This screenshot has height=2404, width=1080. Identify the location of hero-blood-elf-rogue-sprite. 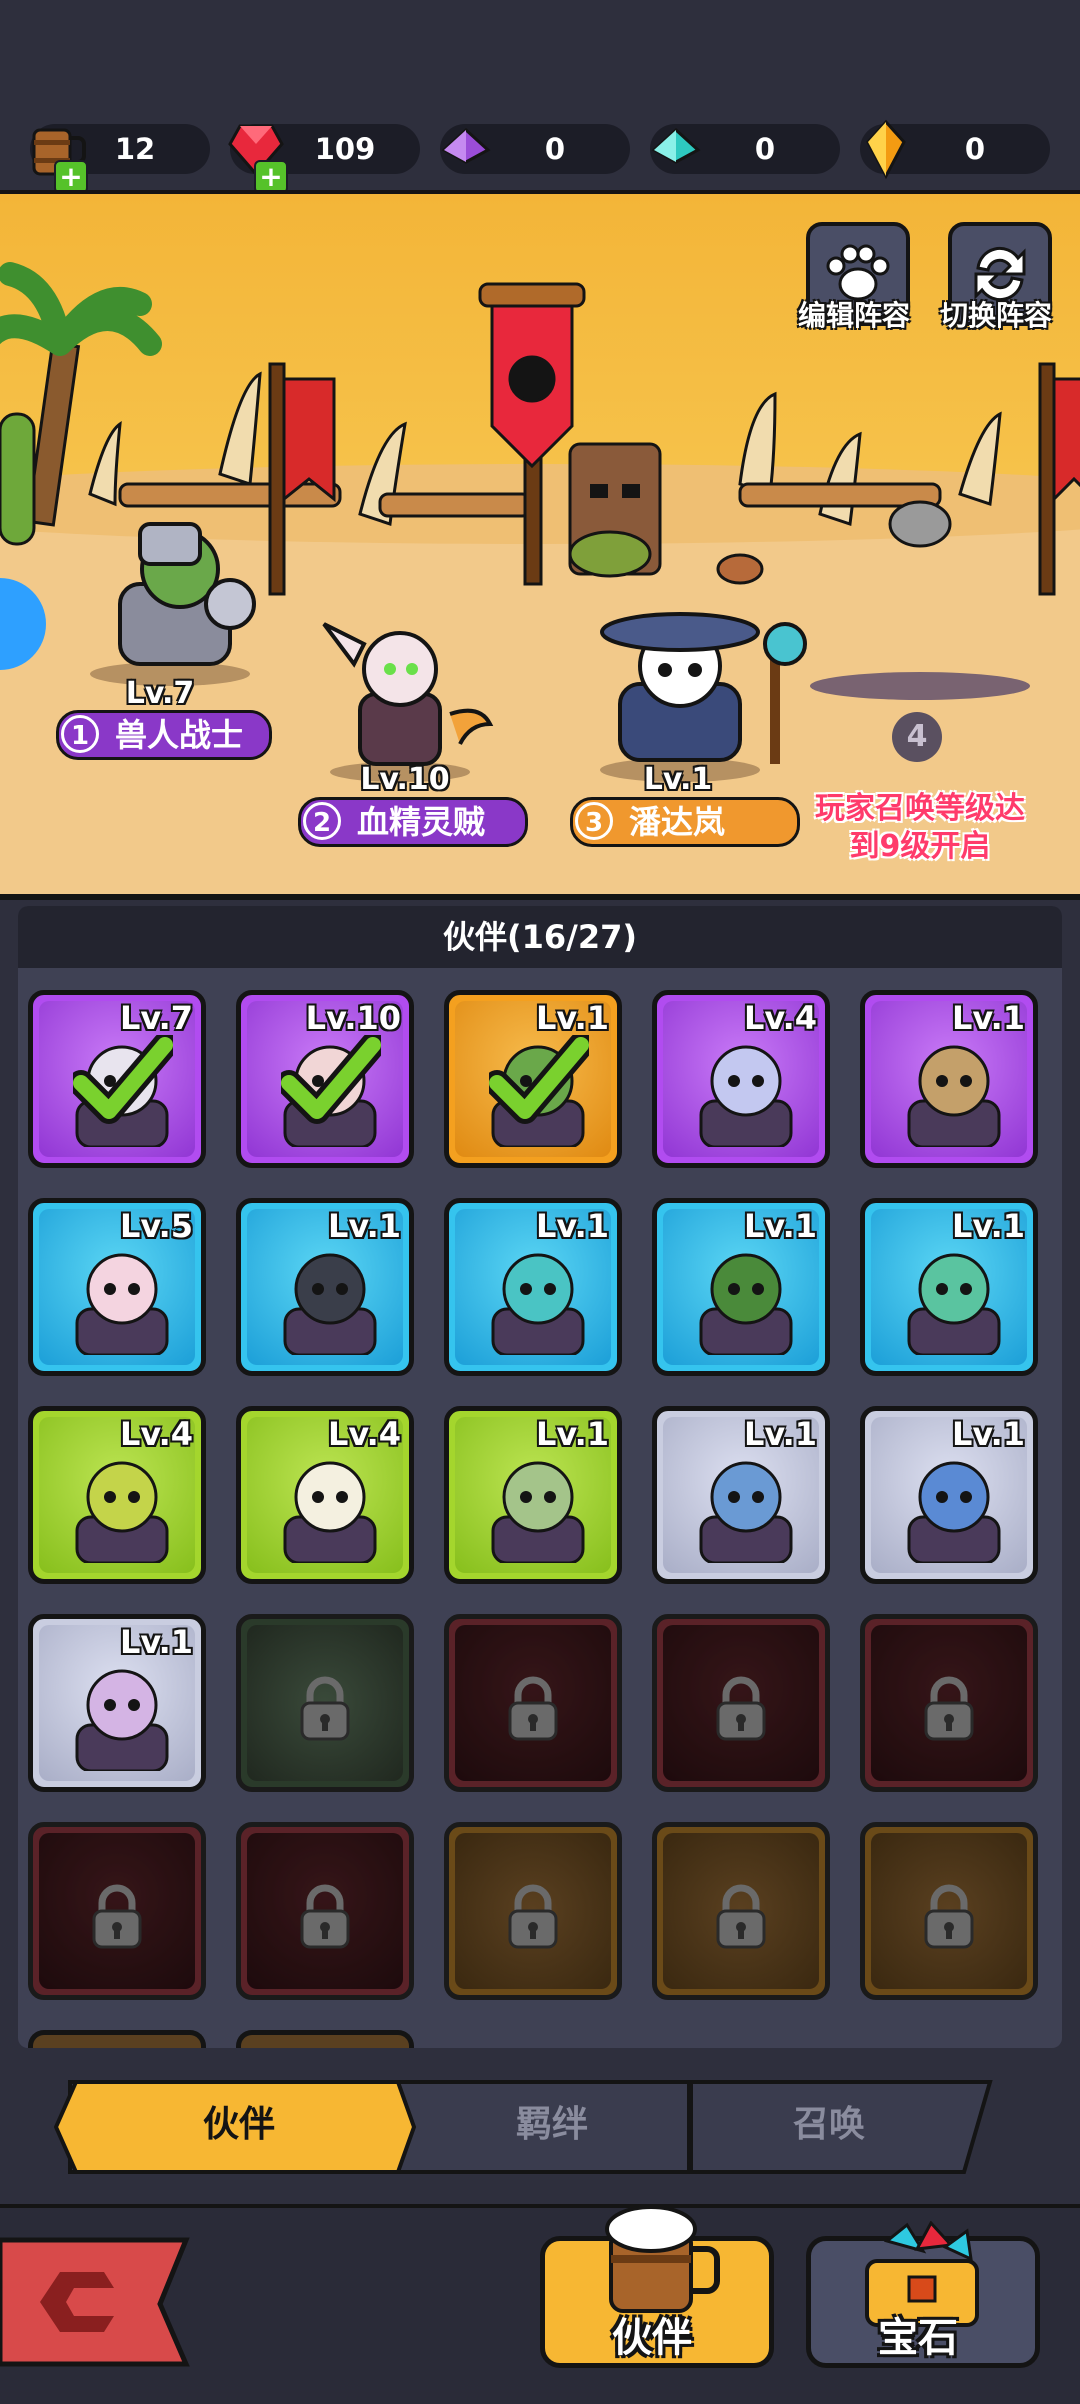
(400, 694).